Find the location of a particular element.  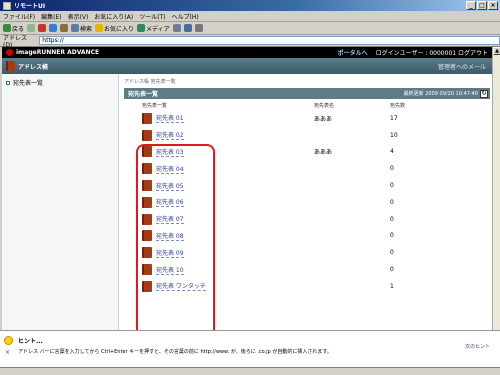

browser-toolbar: 戻る 検索 お気に入り メディア is located at coordinates (250, 28).